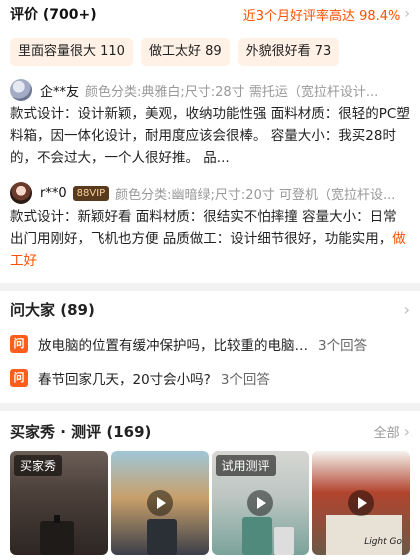 This screenshot has height=560, width=420. I want to click on good-rate-text: 近3个月好评率高达 98.4%, so click(321, 16).